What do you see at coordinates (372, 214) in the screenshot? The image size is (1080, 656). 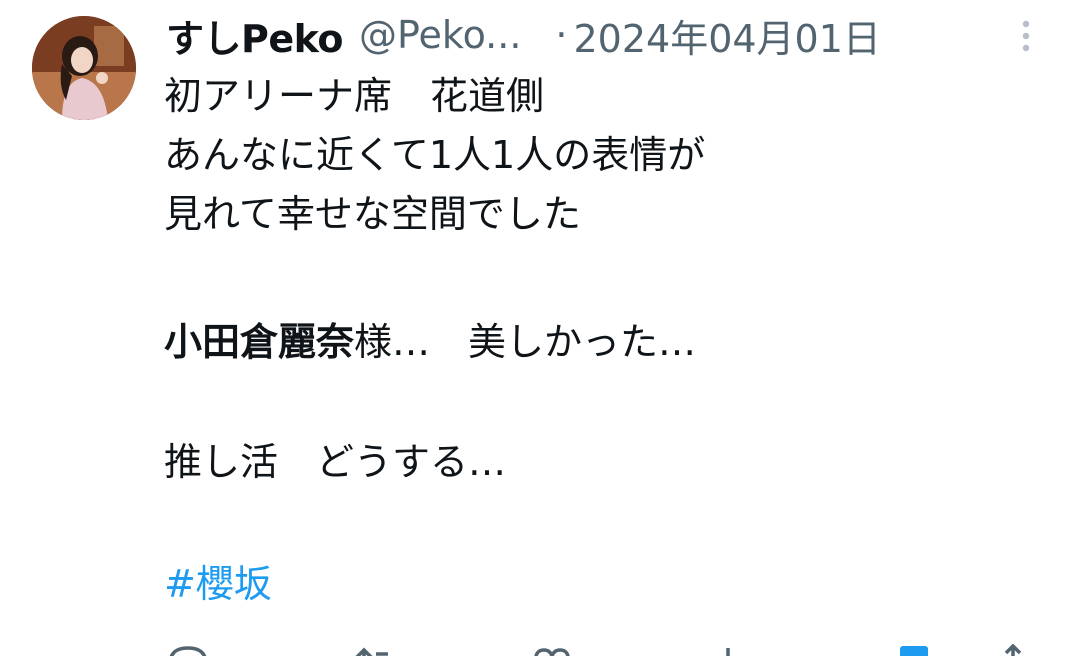 I see `tweet-line-3: 見れて幸せな空間でした` at bounding box center [372, 214].